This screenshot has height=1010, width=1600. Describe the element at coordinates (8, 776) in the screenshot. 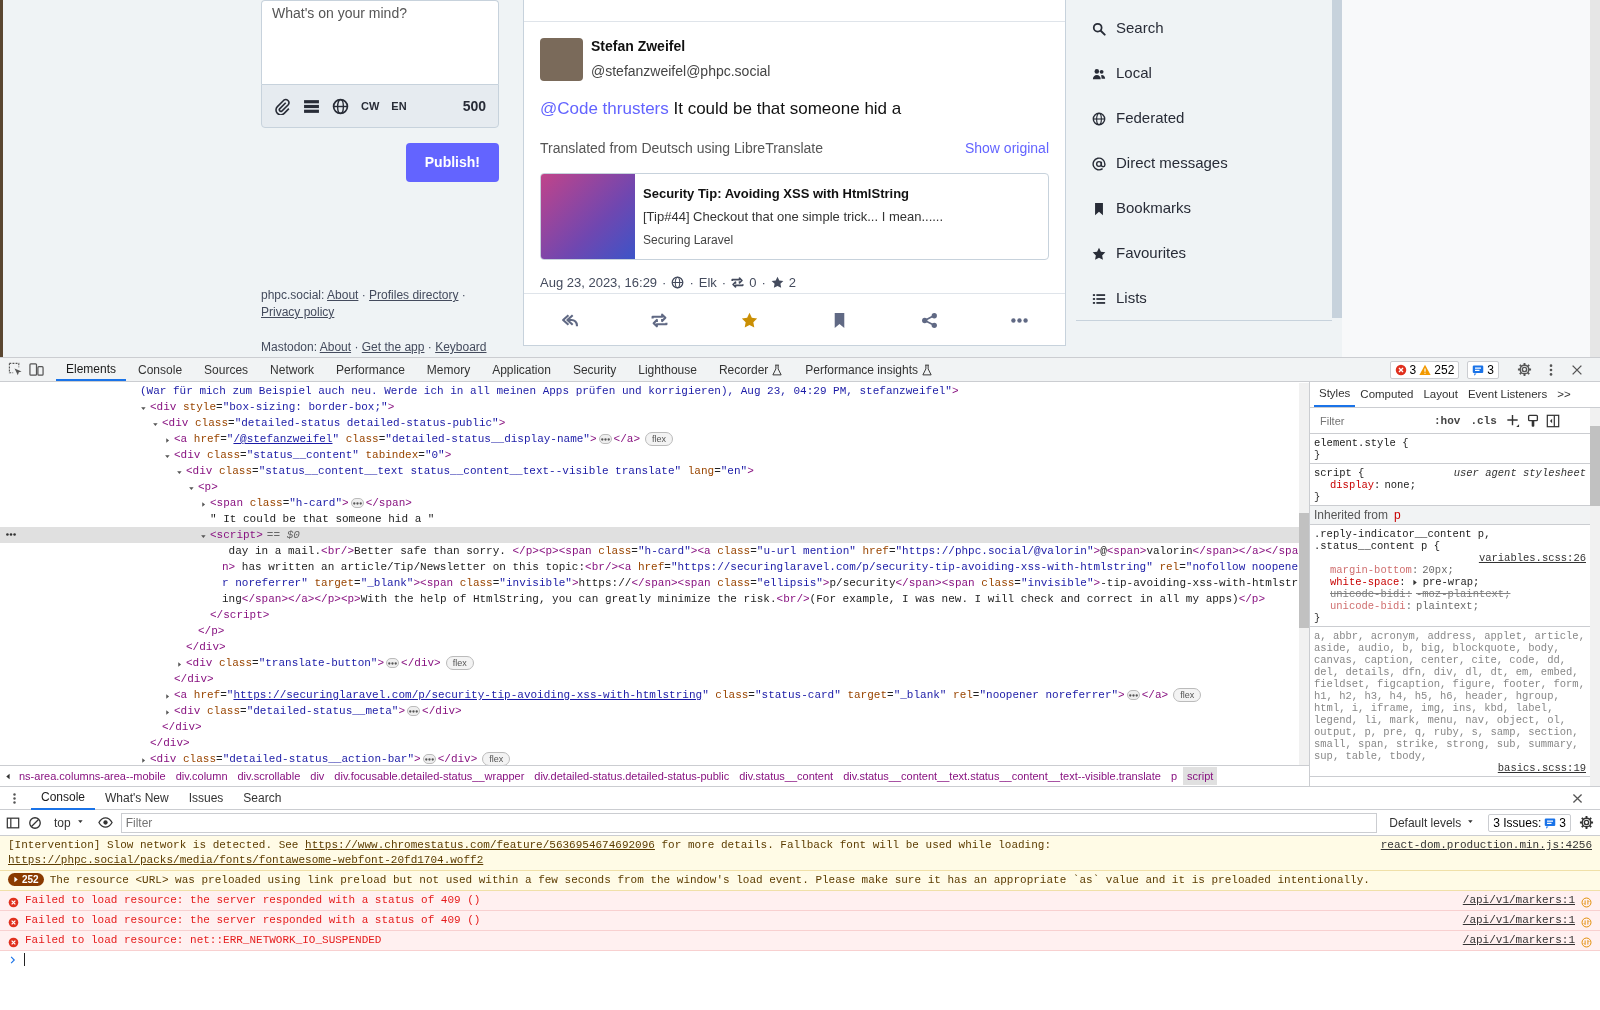

I see `scroll-left-icon` at that location.